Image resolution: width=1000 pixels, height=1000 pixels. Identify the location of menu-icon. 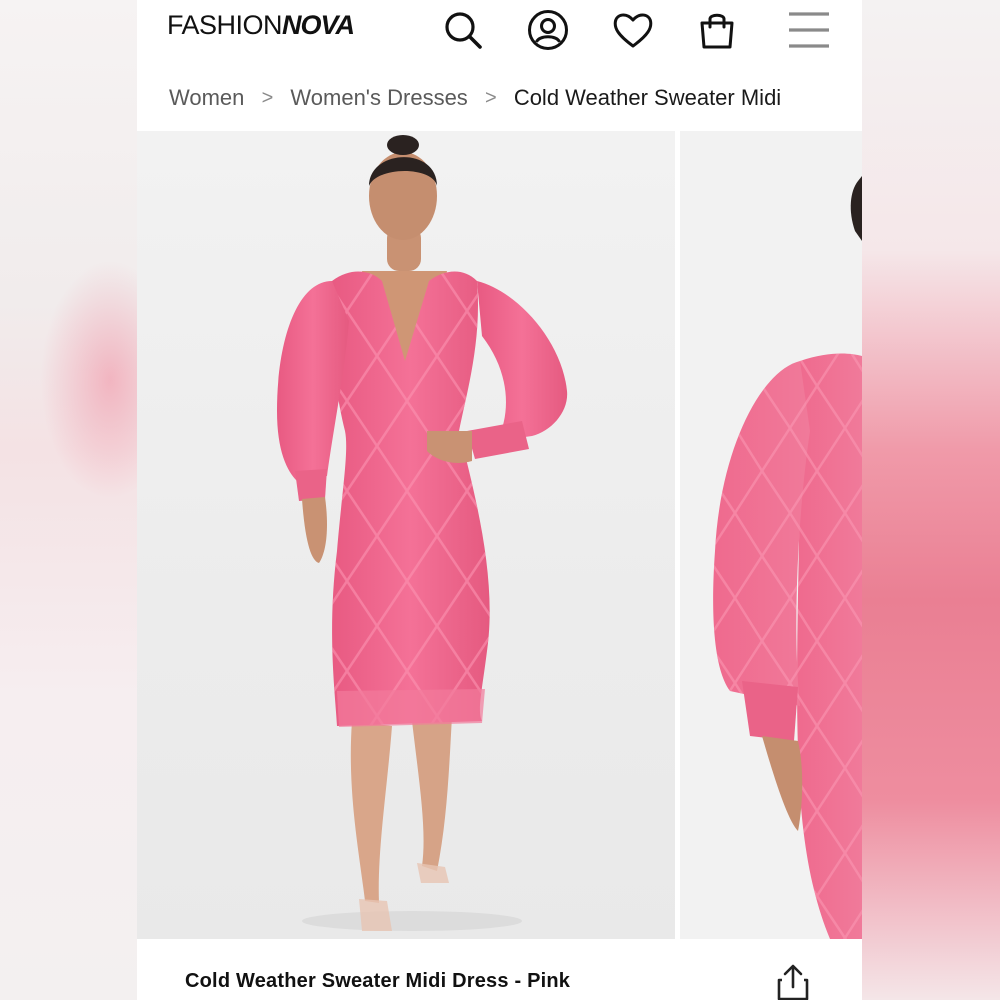
(809, 30).